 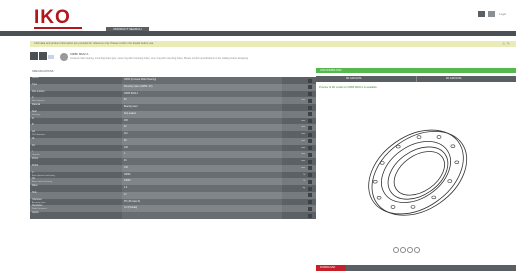 I want to click on row-value: CRBF 8022 A, so click(x=202, y=94).